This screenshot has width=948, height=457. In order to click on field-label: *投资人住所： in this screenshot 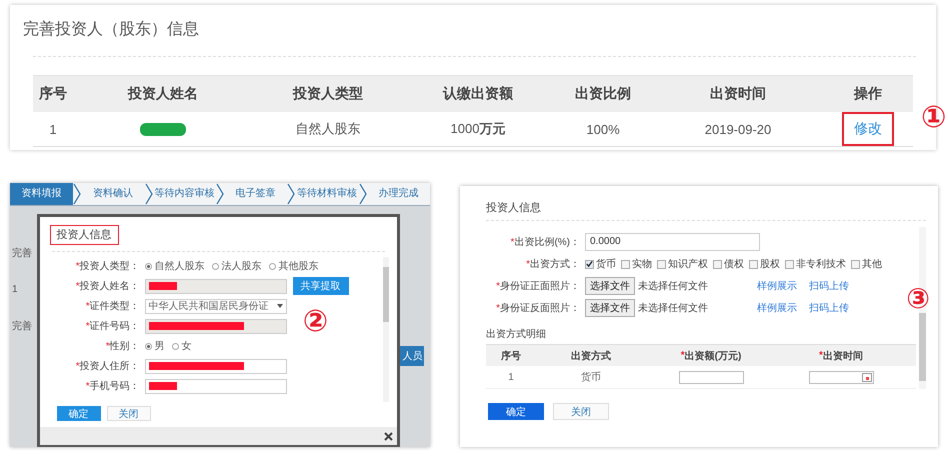, I will do `click(107, 366)`.